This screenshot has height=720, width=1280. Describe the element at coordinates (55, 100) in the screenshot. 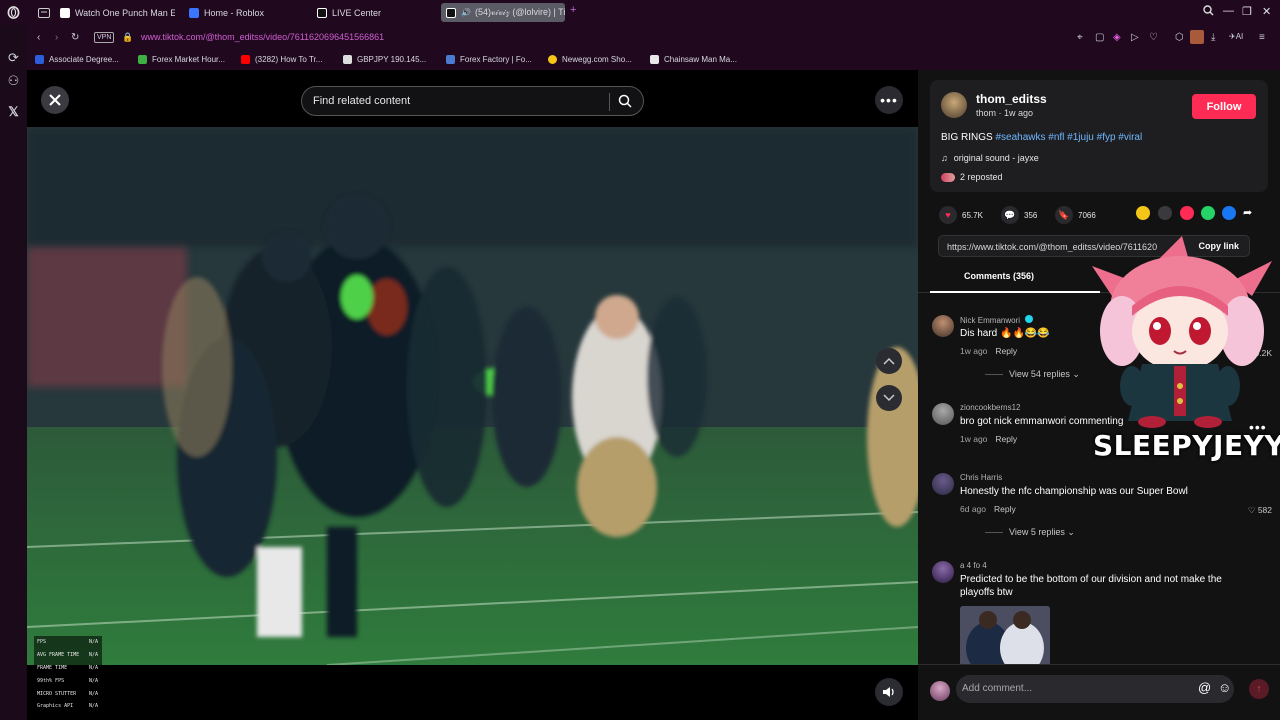

I see `close-video-button` at that location.